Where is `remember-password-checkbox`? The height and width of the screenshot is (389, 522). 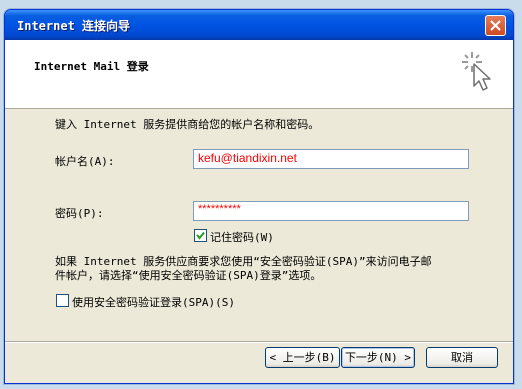
remember-password-checkbox is located at coordinates (200, 235).